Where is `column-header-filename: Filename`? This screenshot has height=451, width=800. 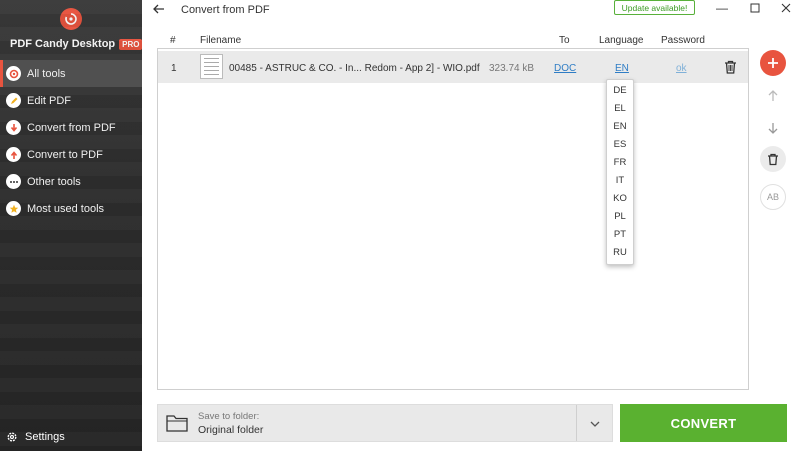 column-header-filename: Filename is located at coordinates (221, 40).